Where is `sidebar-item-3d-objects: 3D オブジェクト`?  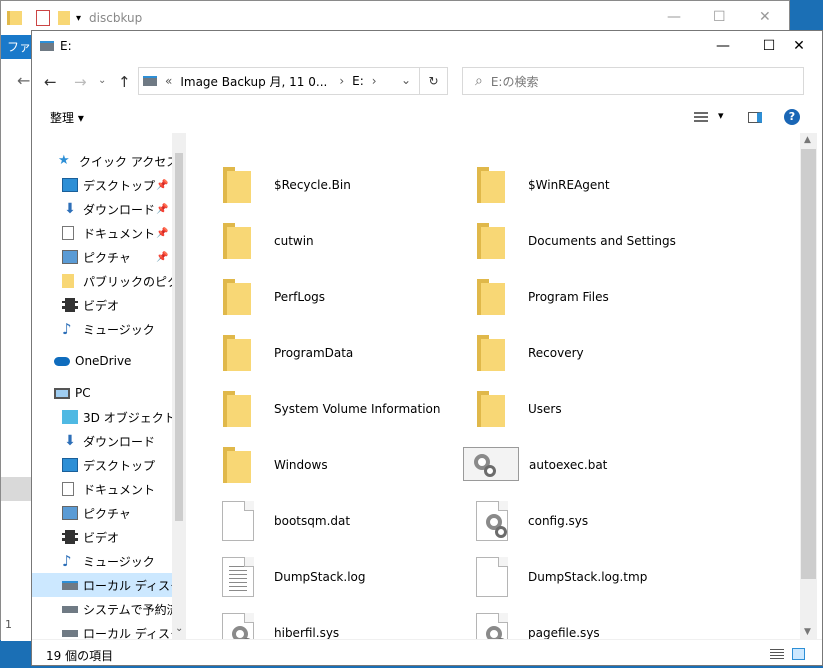 sidebar-item-3d-objects: 3D オブジェクト is located at coordinates (109, 417).